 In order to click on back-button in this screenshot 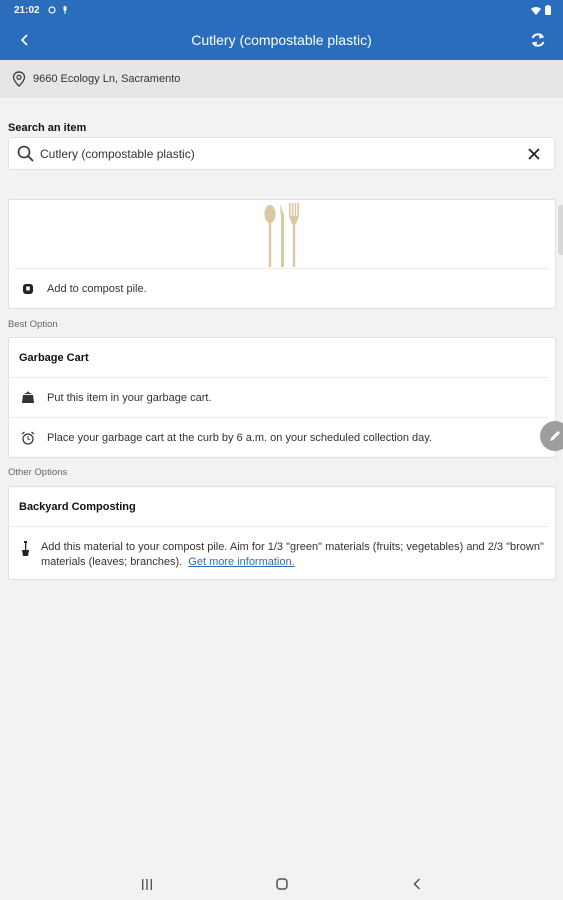, I will do `click(25, 40)`.